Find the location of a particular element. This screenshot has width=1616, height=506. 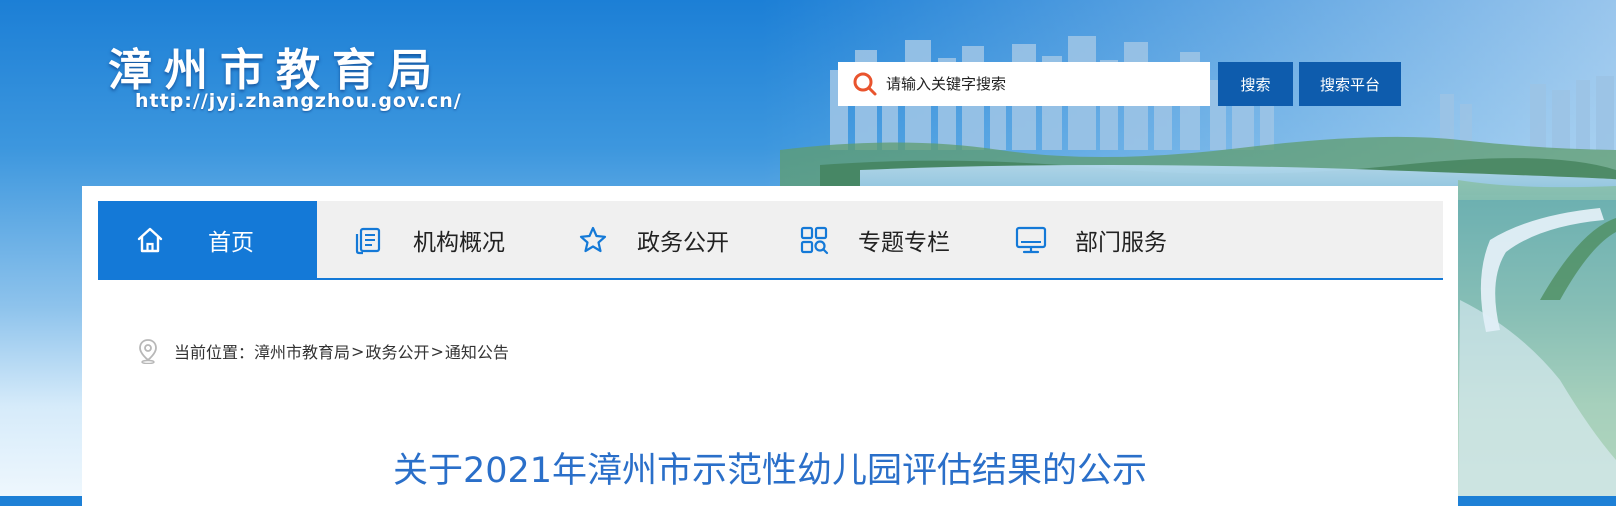

main-nav: 首页 机构概况 政务公开 专题专栏 部门服务 is located at coordinates (770, 240).